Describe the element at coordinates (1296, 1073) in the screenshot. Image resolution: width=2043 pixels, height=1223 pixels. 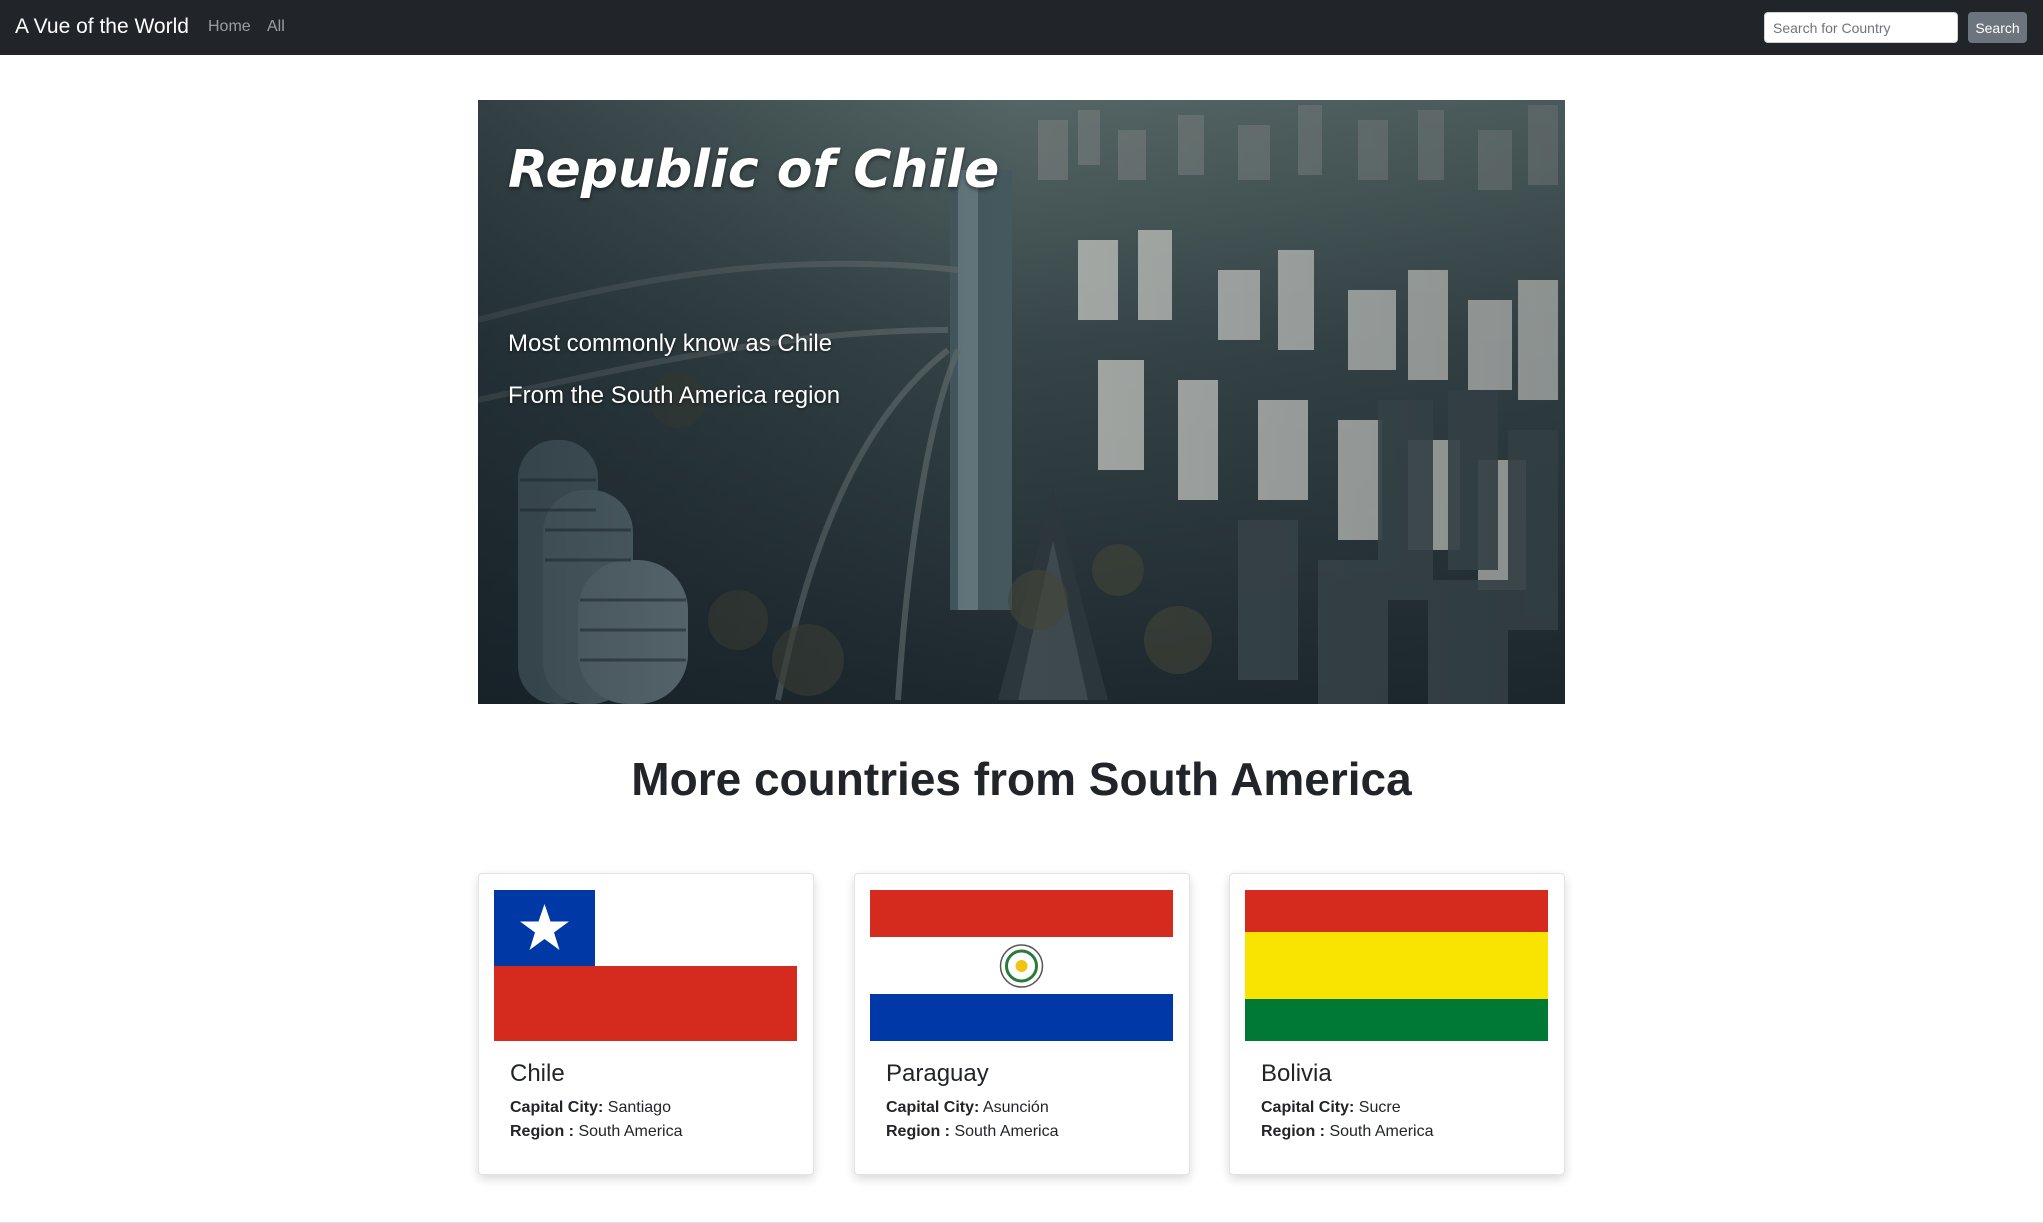
I see `country-name: Bolivia` at that location.